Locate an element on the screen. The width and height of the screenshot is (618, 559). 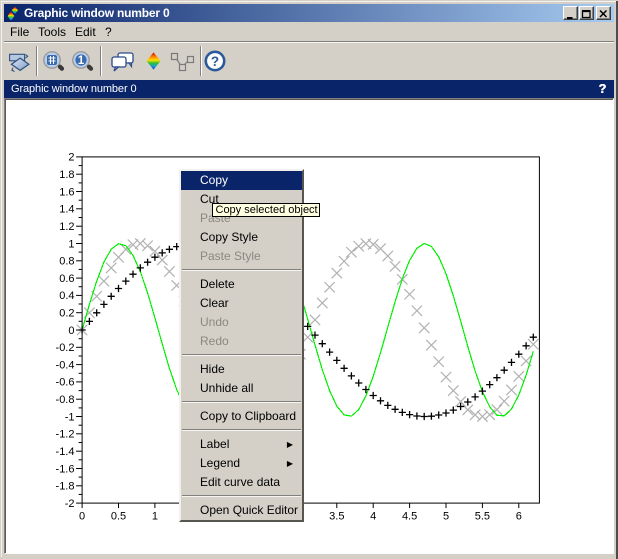
svg-text: 1.2 is located at coordinates (66, 227).